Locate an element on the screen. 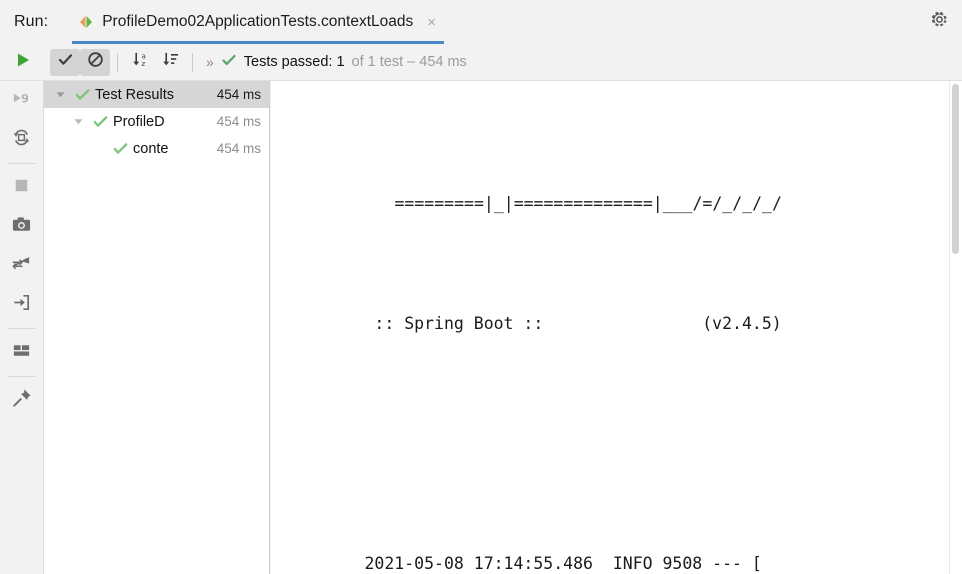  test-status: Tests passed: 1 of 1 test – 454 ms is located at coordinates (344, 62).